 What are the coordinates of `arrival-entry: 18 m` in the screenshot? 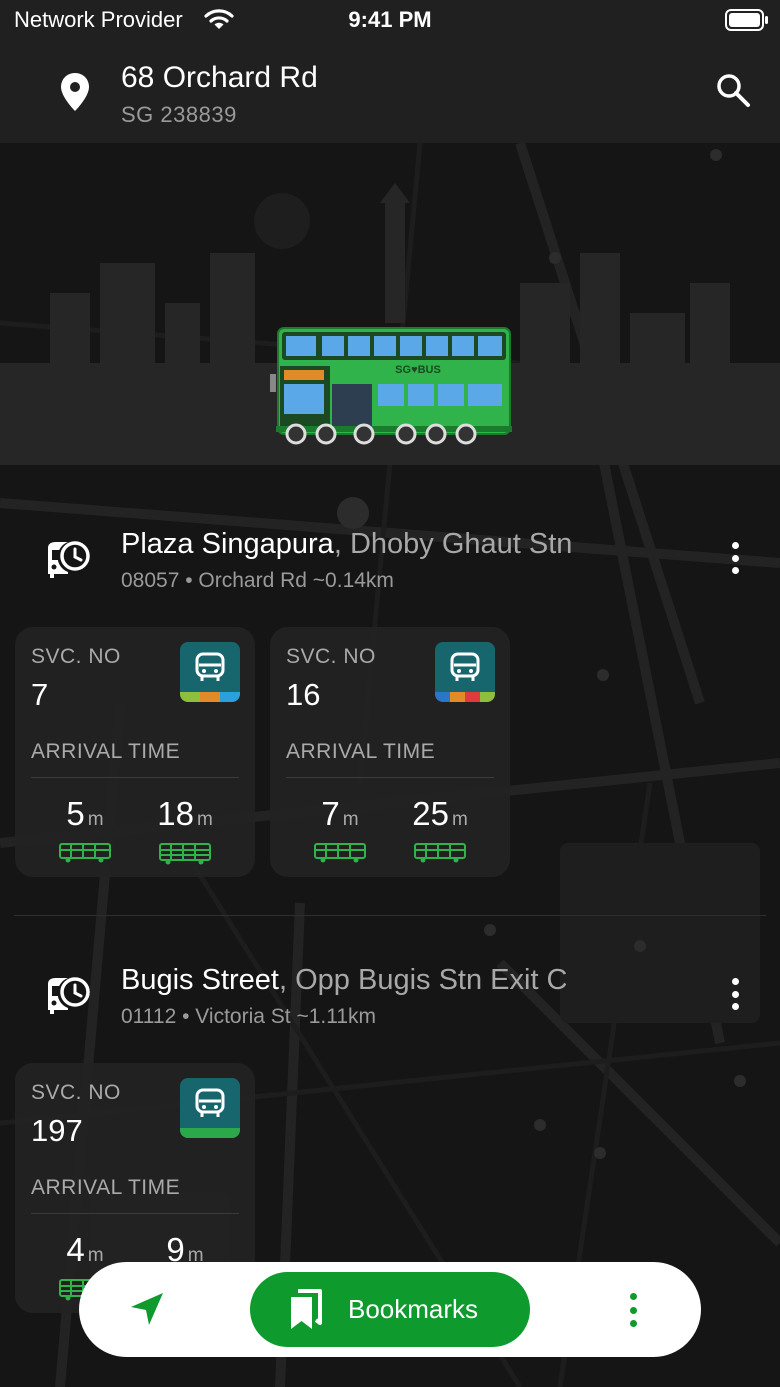 It's located at (185, 830).